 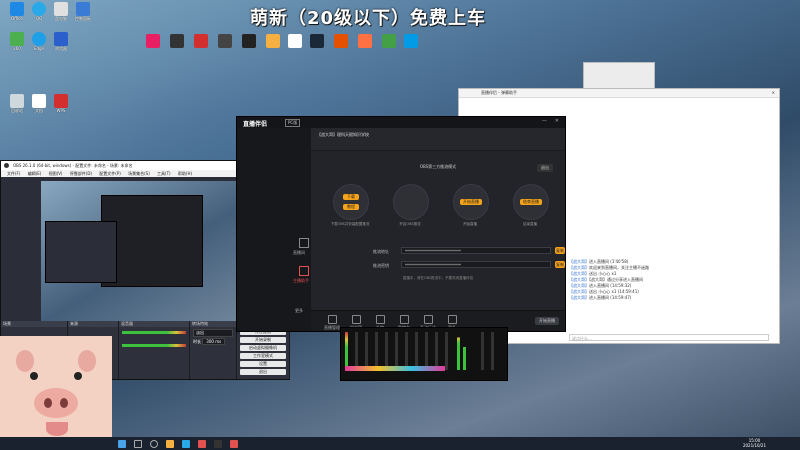 I want to click on chat-titlebar: 直播伴侣 - 弹幕助手 ✕, so click(x=619, y=93).